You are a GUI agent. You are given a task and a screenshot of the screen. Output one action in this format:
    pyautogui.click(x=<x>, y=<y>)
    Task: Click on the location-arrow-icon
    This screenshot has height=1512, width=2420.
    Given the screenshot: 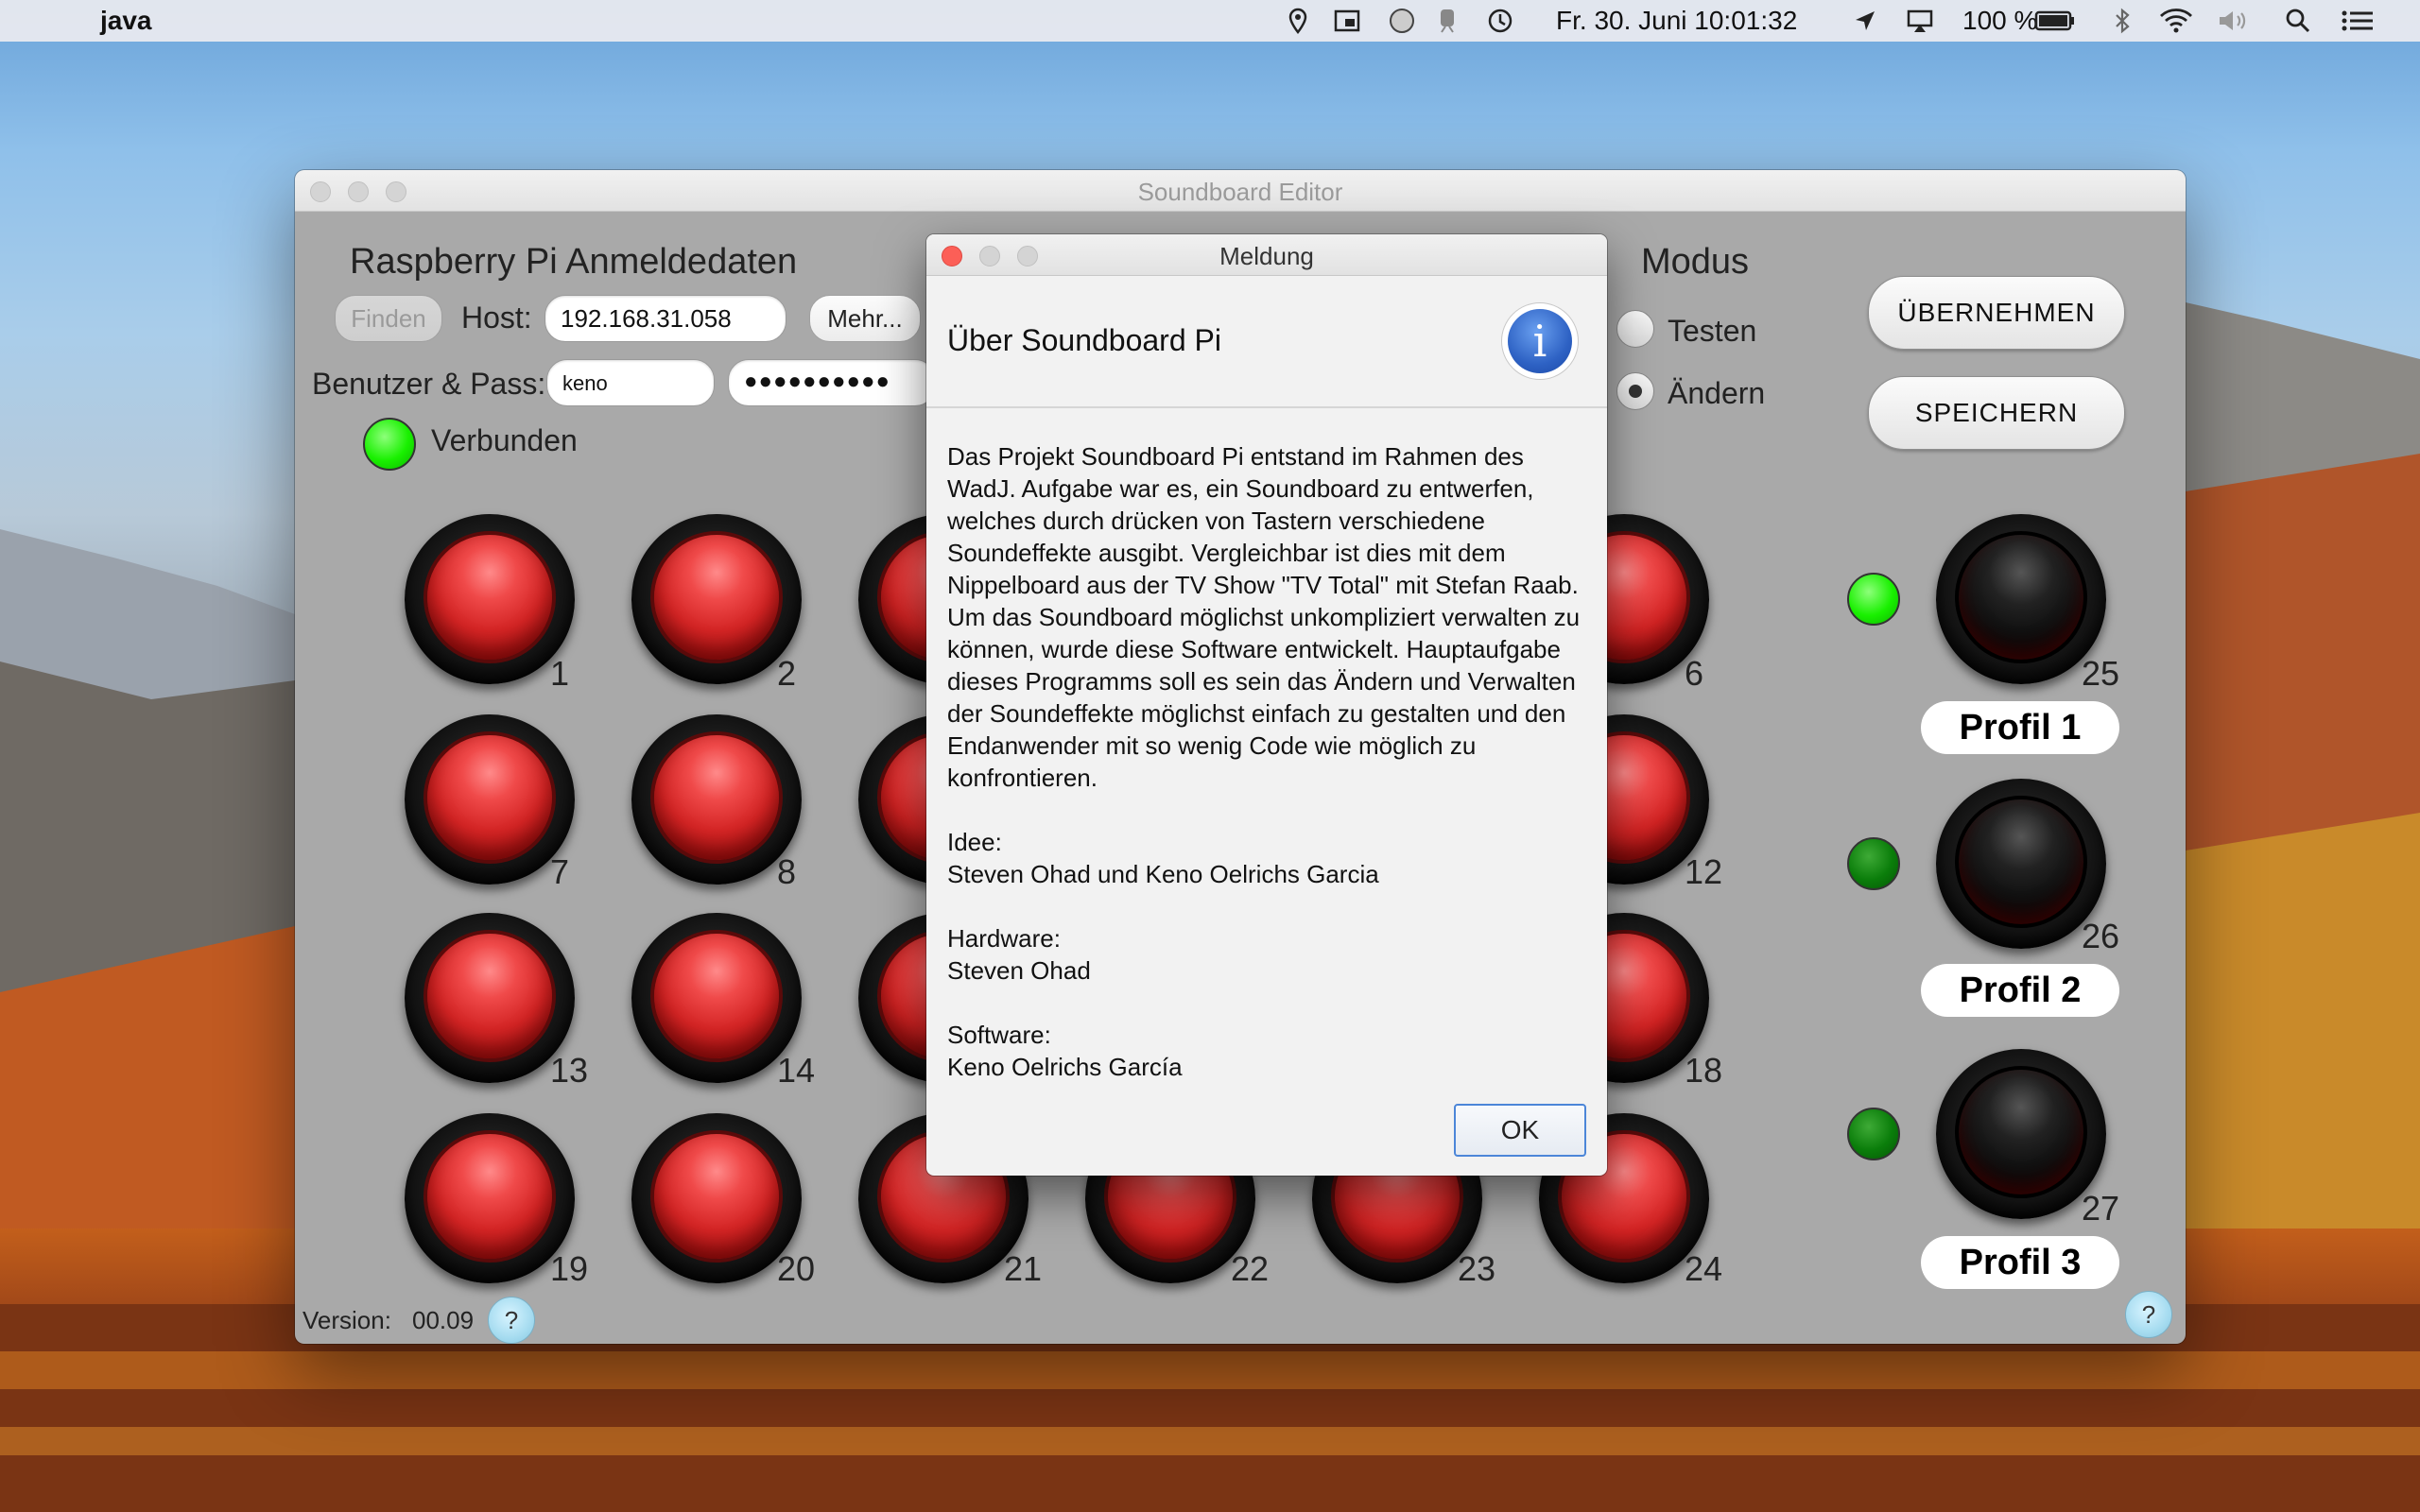 What is the action you would take?
    pyautogui.click(x=1865, y=21)
    